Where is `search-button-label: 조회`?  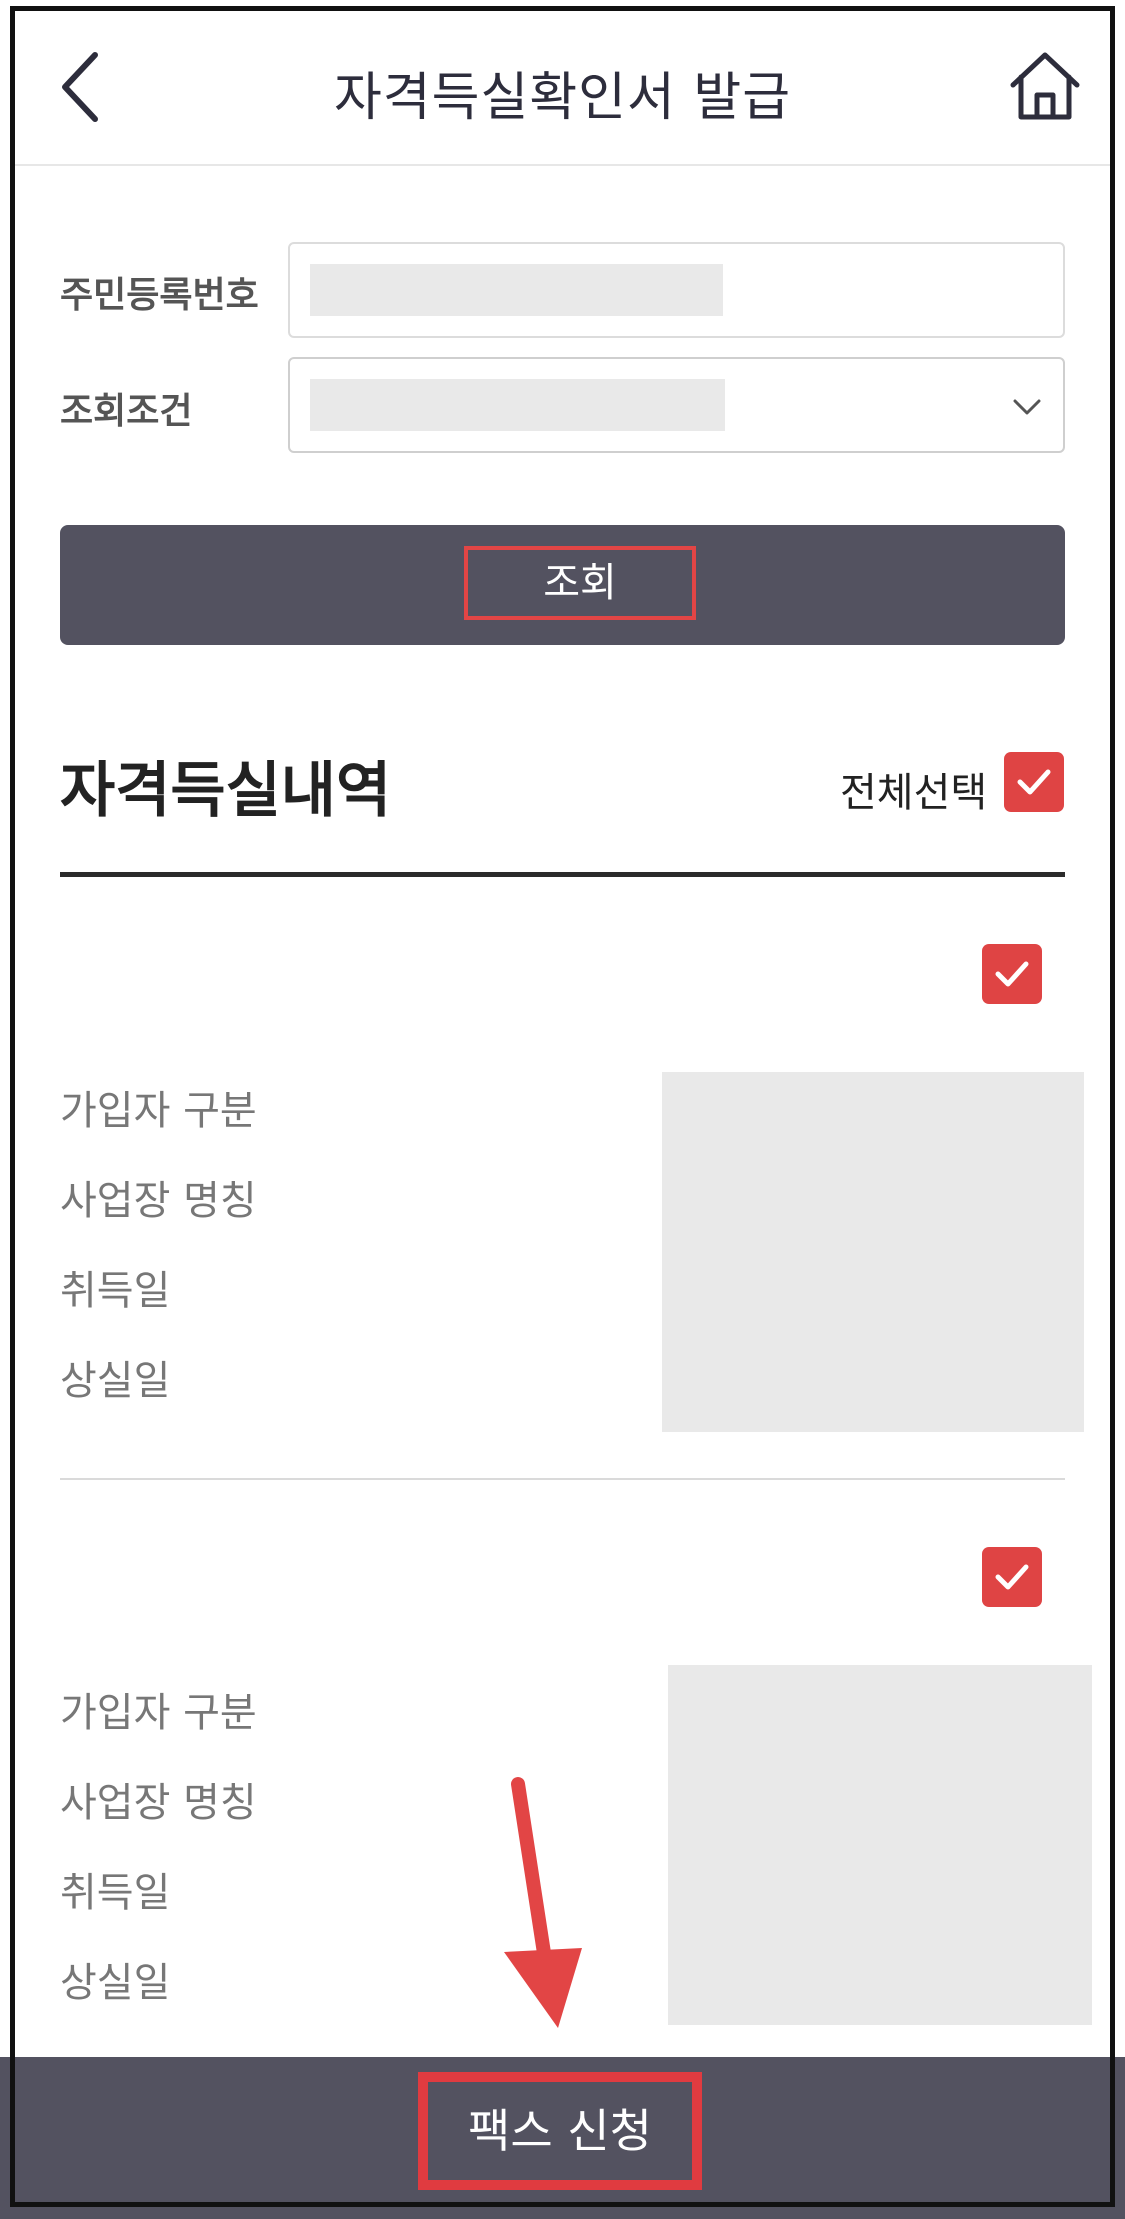 search-button-label: 조회 is located at coordinates (580, 583).